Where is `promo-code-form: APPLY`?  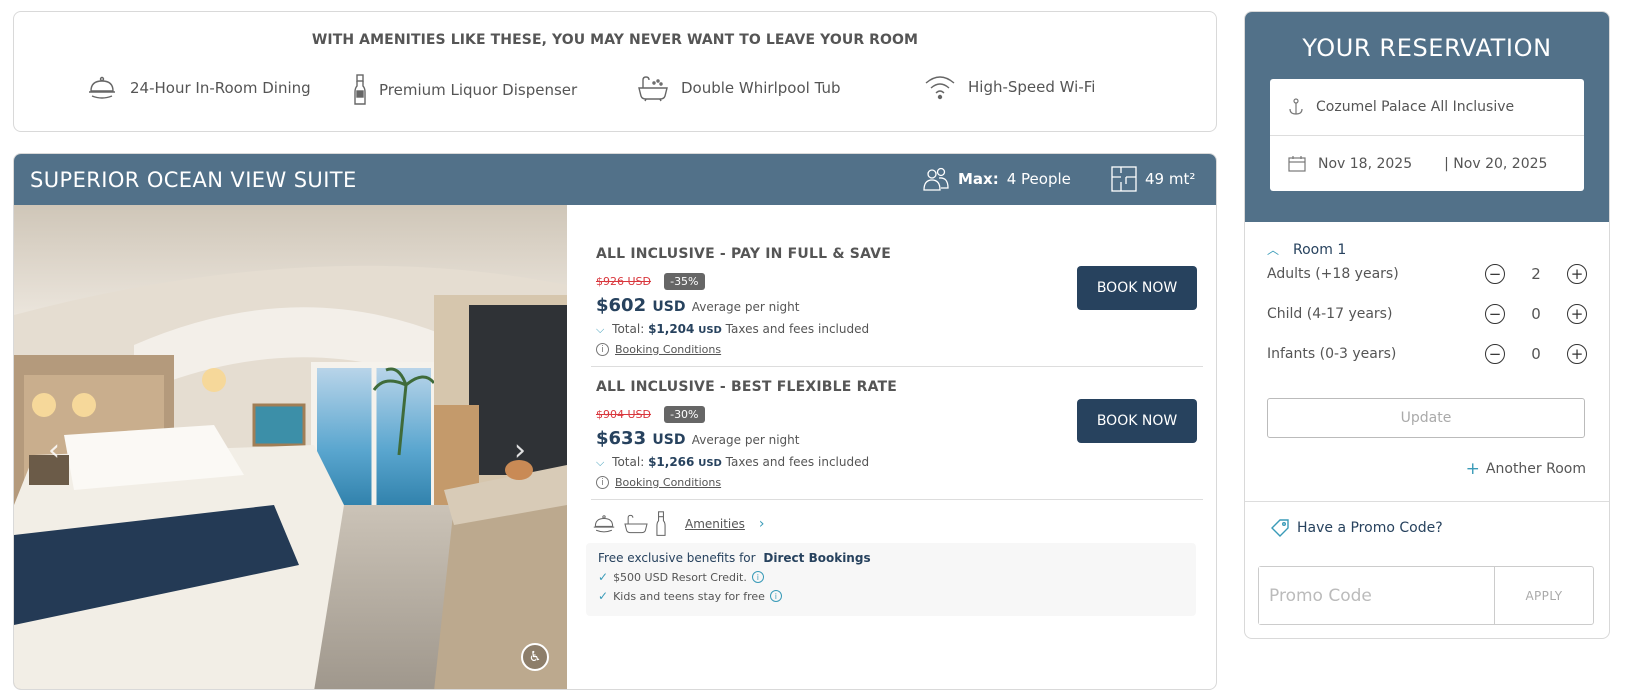
promo-code-form: APPLY is located at coordinates (1426, 595).